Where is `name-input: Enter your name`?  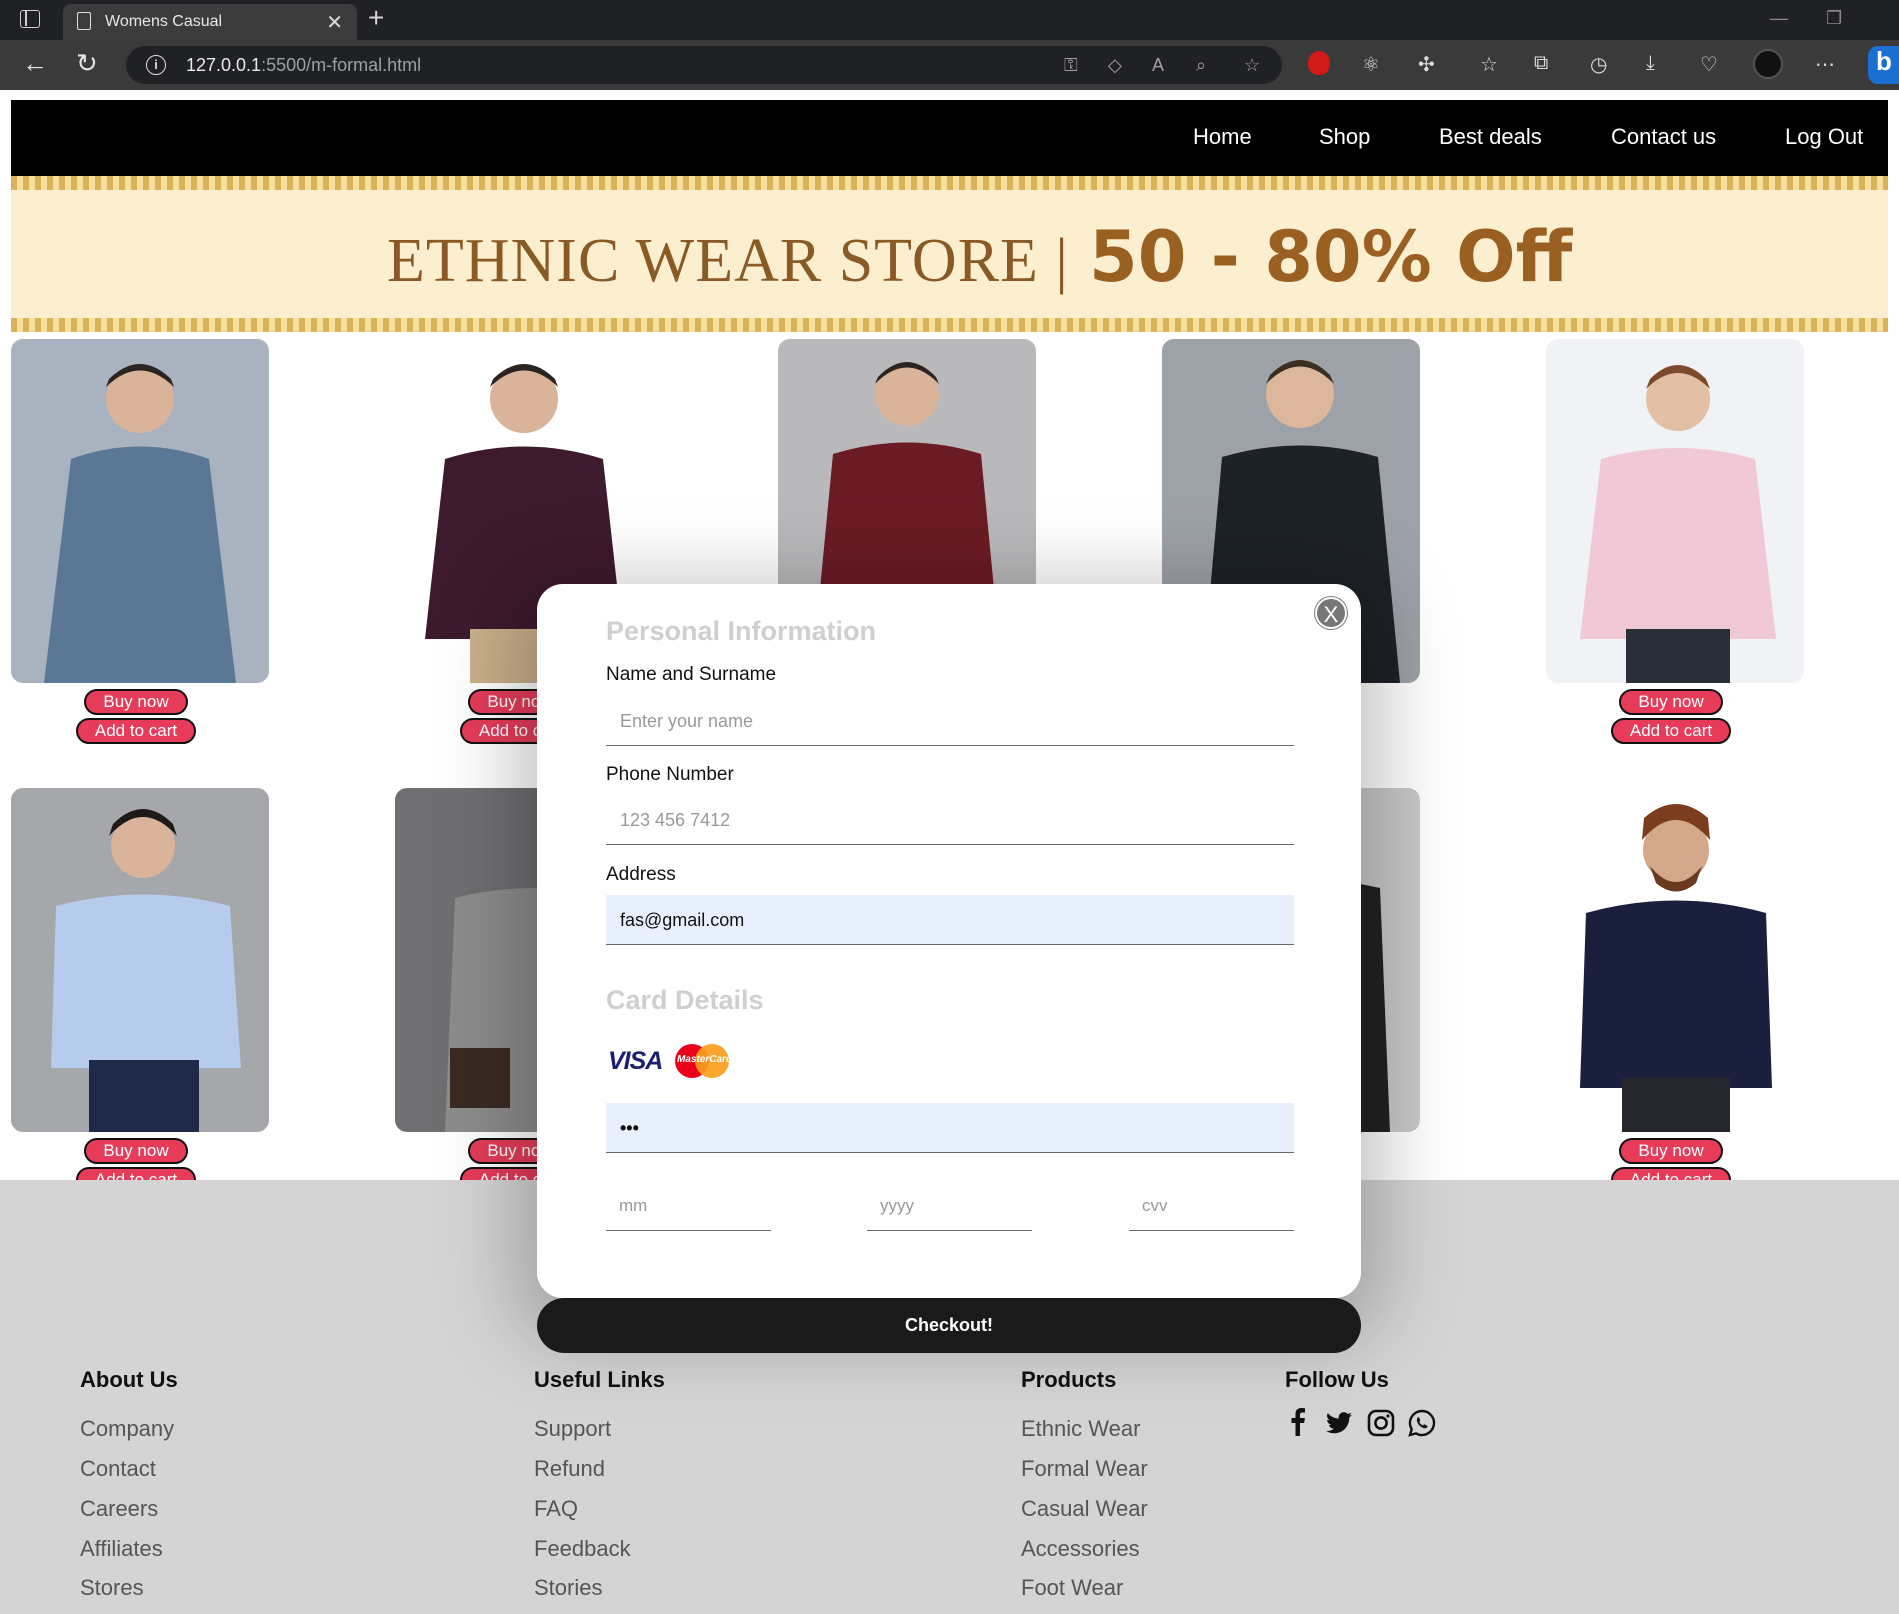
name-input: Enter your name is located at coordinates (950, 721).